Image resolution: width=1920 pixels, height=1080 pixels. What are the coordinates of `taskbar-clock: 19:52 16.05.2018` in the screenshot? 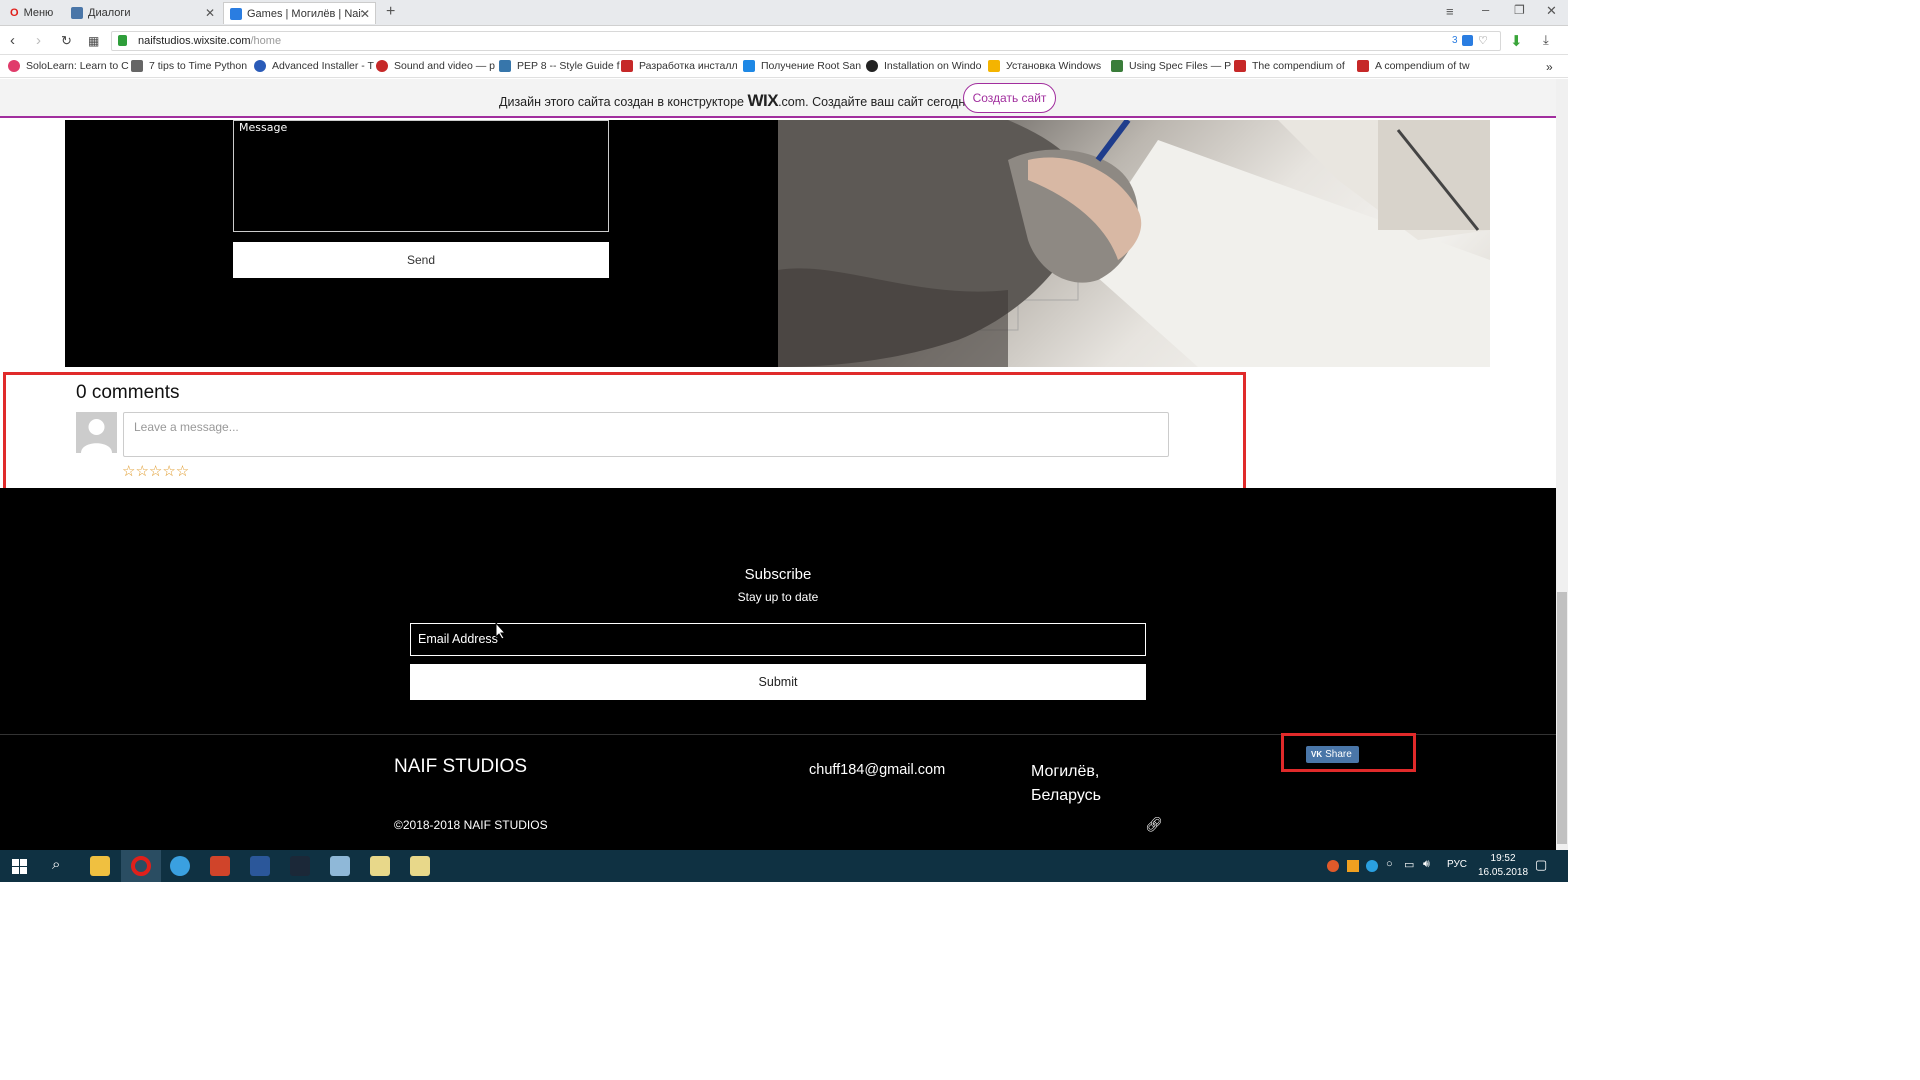 It's located at (1503, 866).